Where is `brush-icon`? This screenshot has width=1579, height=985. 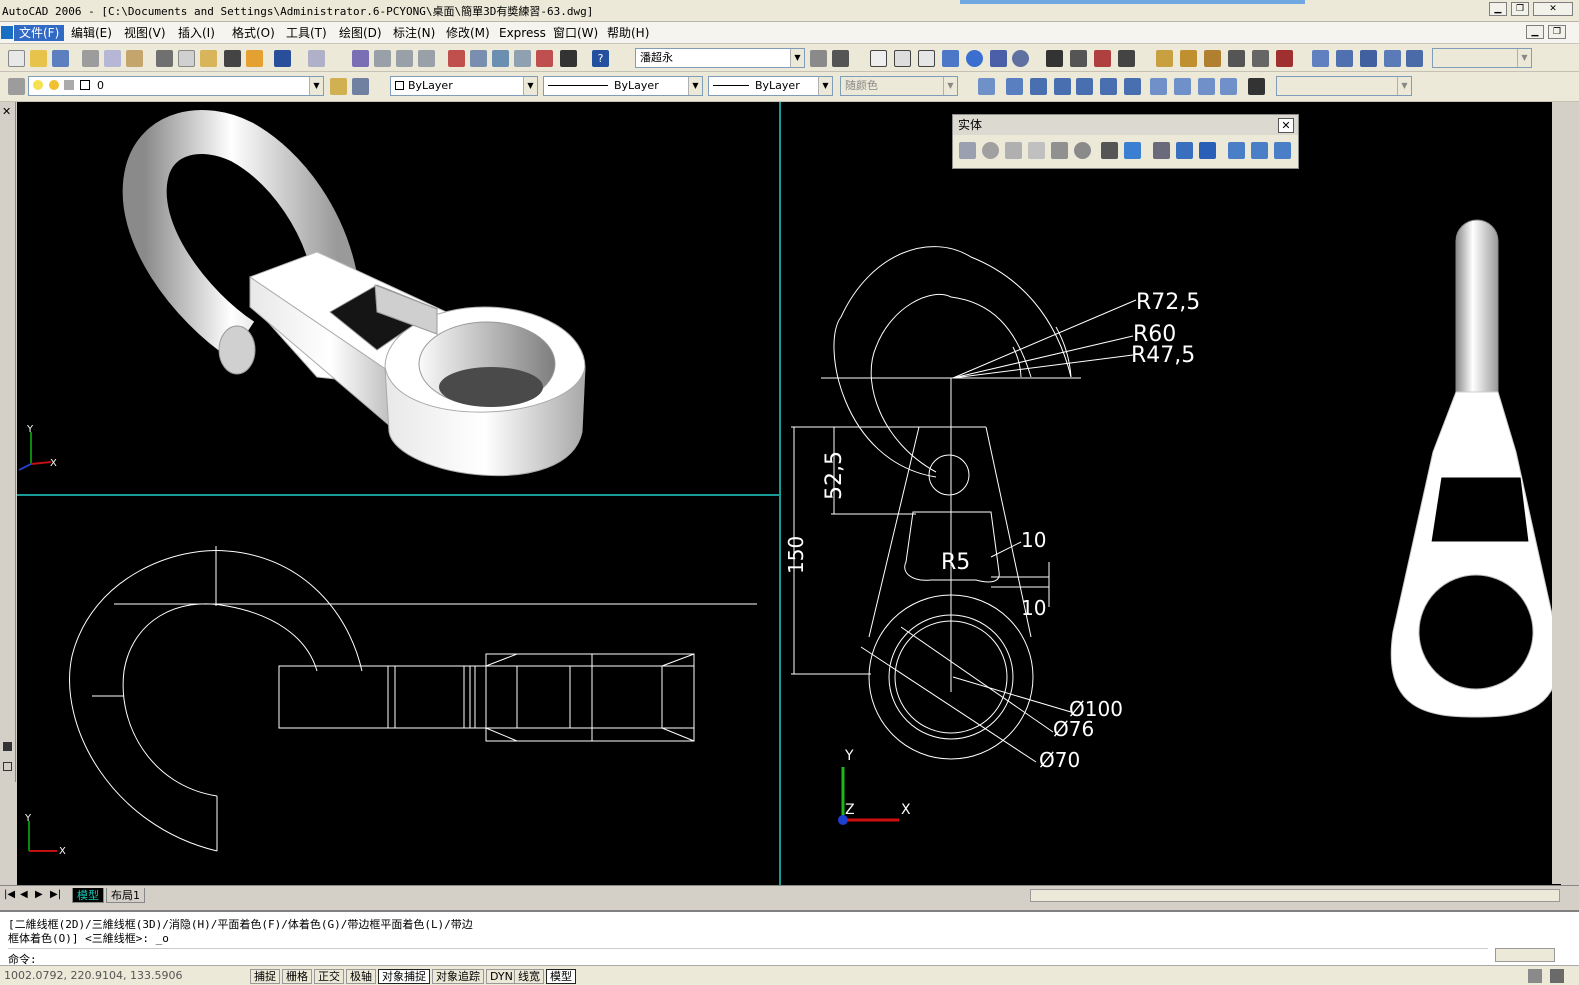 brush-icon is located at coordinates (254, 58).